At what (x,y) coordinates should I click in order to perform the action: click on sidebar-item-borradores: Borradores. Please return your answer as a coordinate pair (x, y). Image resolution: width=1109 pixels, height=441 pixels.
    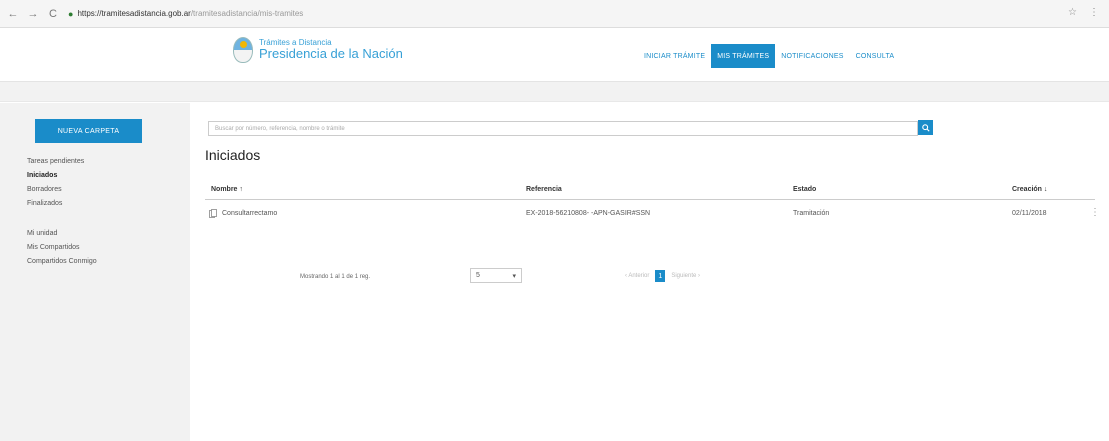
    Looking at the image, I should click on (62, 190).